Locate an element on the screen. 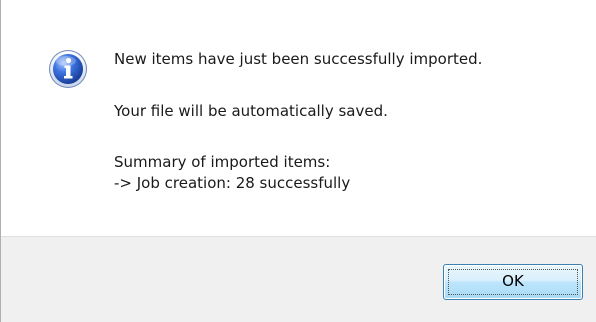 The image size is (596, 322). message-line-saved: Your file will be automatically saved. is located at coordinates (251, 111).